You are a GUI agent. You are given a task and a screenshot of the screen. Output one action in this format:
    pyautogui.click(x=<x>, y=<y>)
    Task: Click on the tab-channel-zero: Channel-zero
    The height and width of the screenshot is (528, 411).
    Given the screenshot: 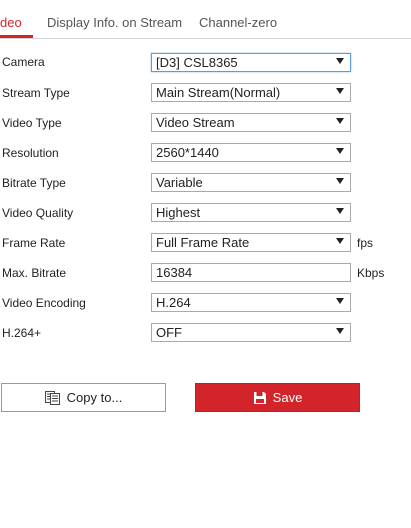 What is the action you would take?
    pyautogui.click(x=238, y=22)
    